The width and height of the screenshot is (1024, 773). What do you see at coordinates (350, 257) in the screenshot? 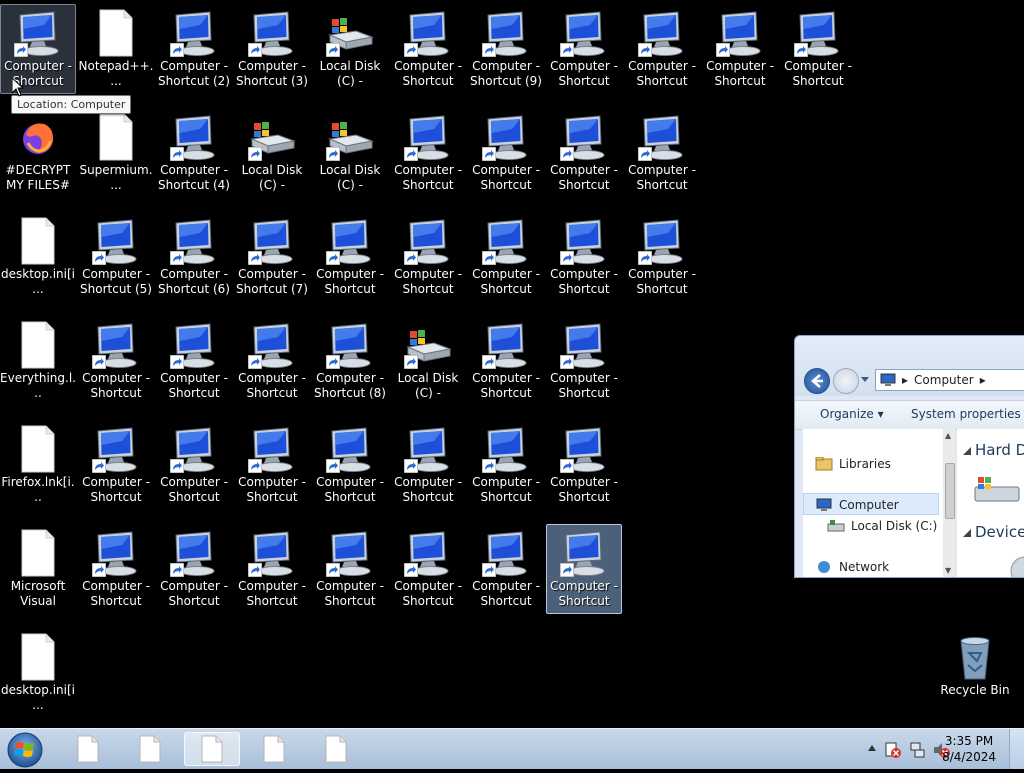
I see `desktop-icon-computer-shortcut-13: Computer - Shortcut (13)` at bounding box center [350, 257].